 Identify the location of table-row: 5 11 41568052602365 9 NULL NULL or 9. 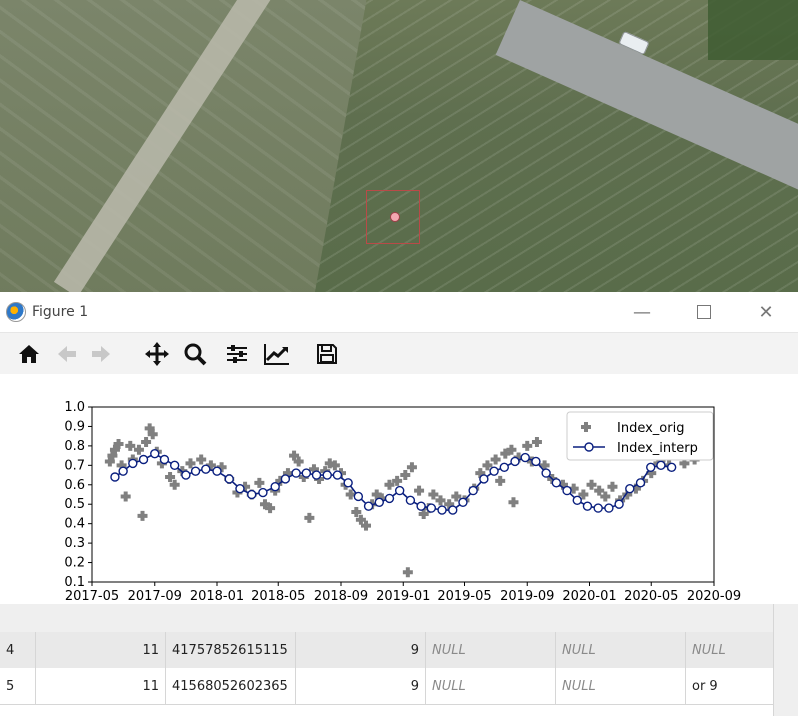
(399, 686).